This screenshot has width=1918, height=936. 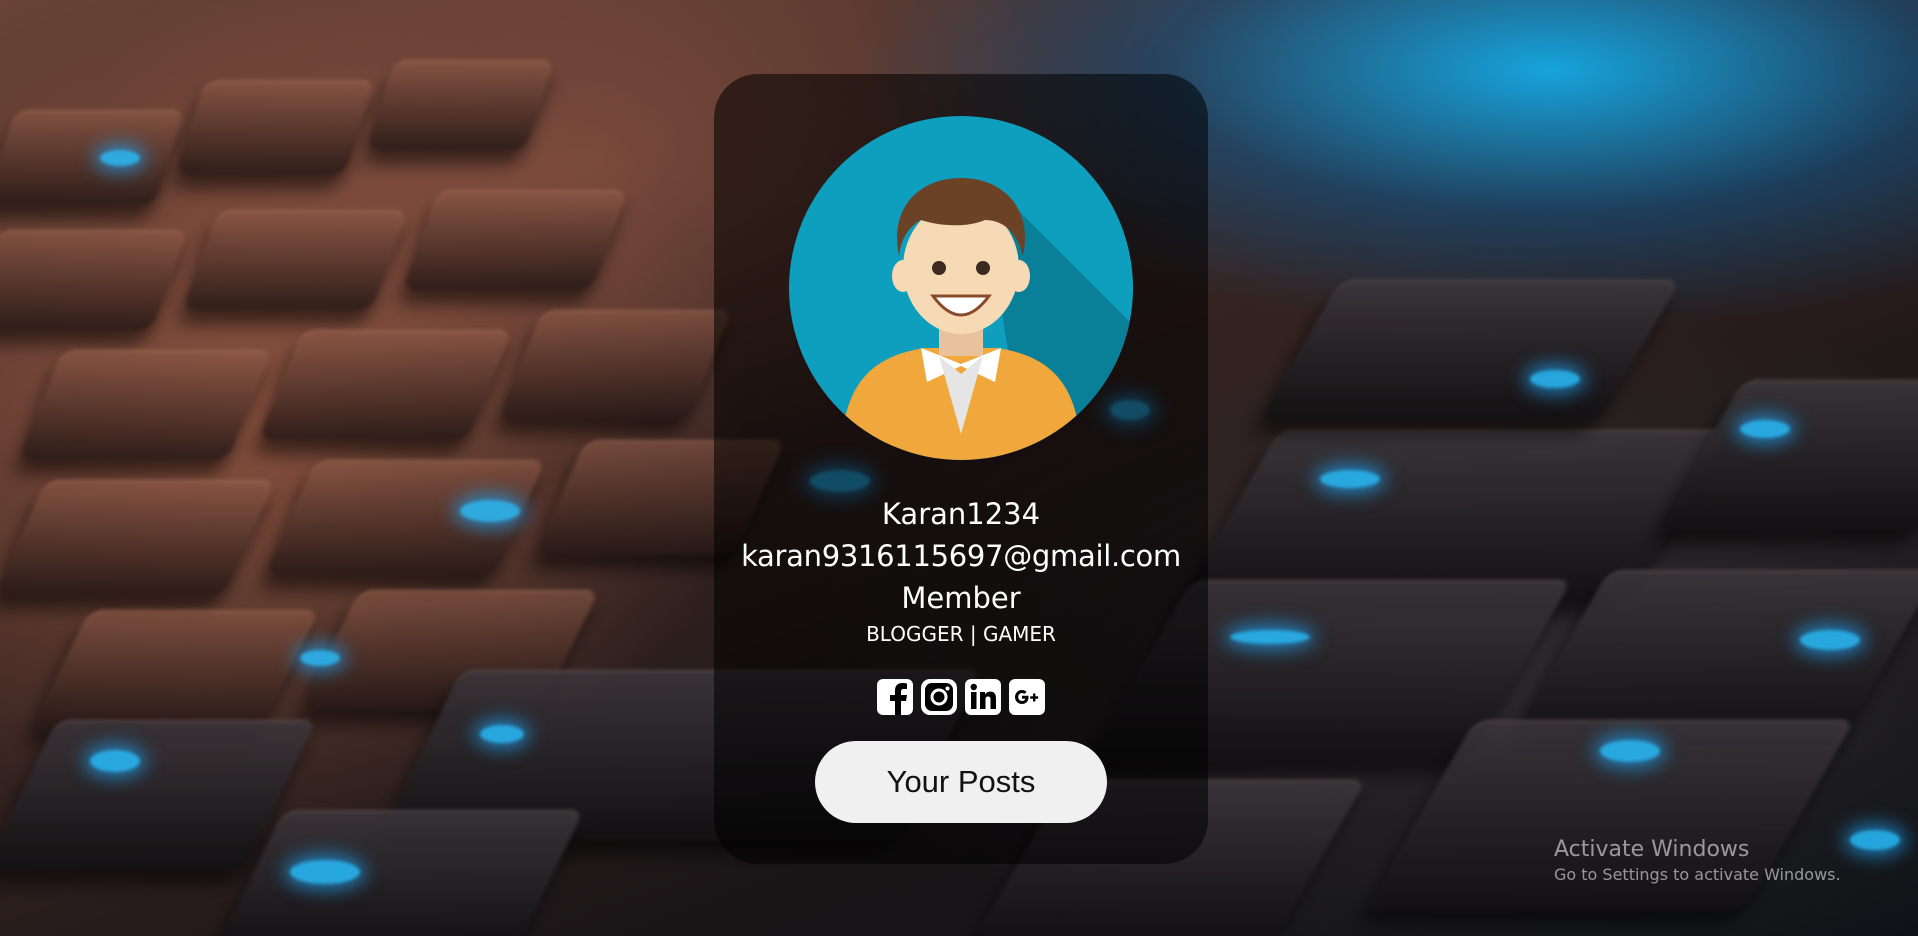 What do you see at coordinates (1652, 849) in the screenshot?
I see `watermark-title: Activate Windows` at bounding box center [1652, 849].